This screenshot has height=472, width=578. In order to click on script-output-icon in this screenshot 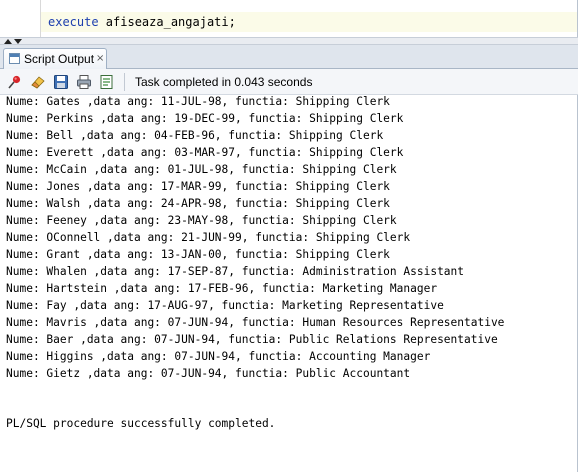, I will do `click(14, 58)`.